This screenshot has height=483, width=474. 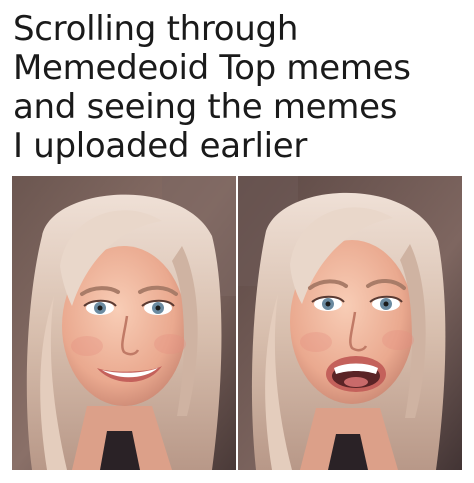 What do you see at coordinates (160, 146) in the screenshot?
I see `caption-line-4: I uploaded earlier` at bounding box center [160, 146].